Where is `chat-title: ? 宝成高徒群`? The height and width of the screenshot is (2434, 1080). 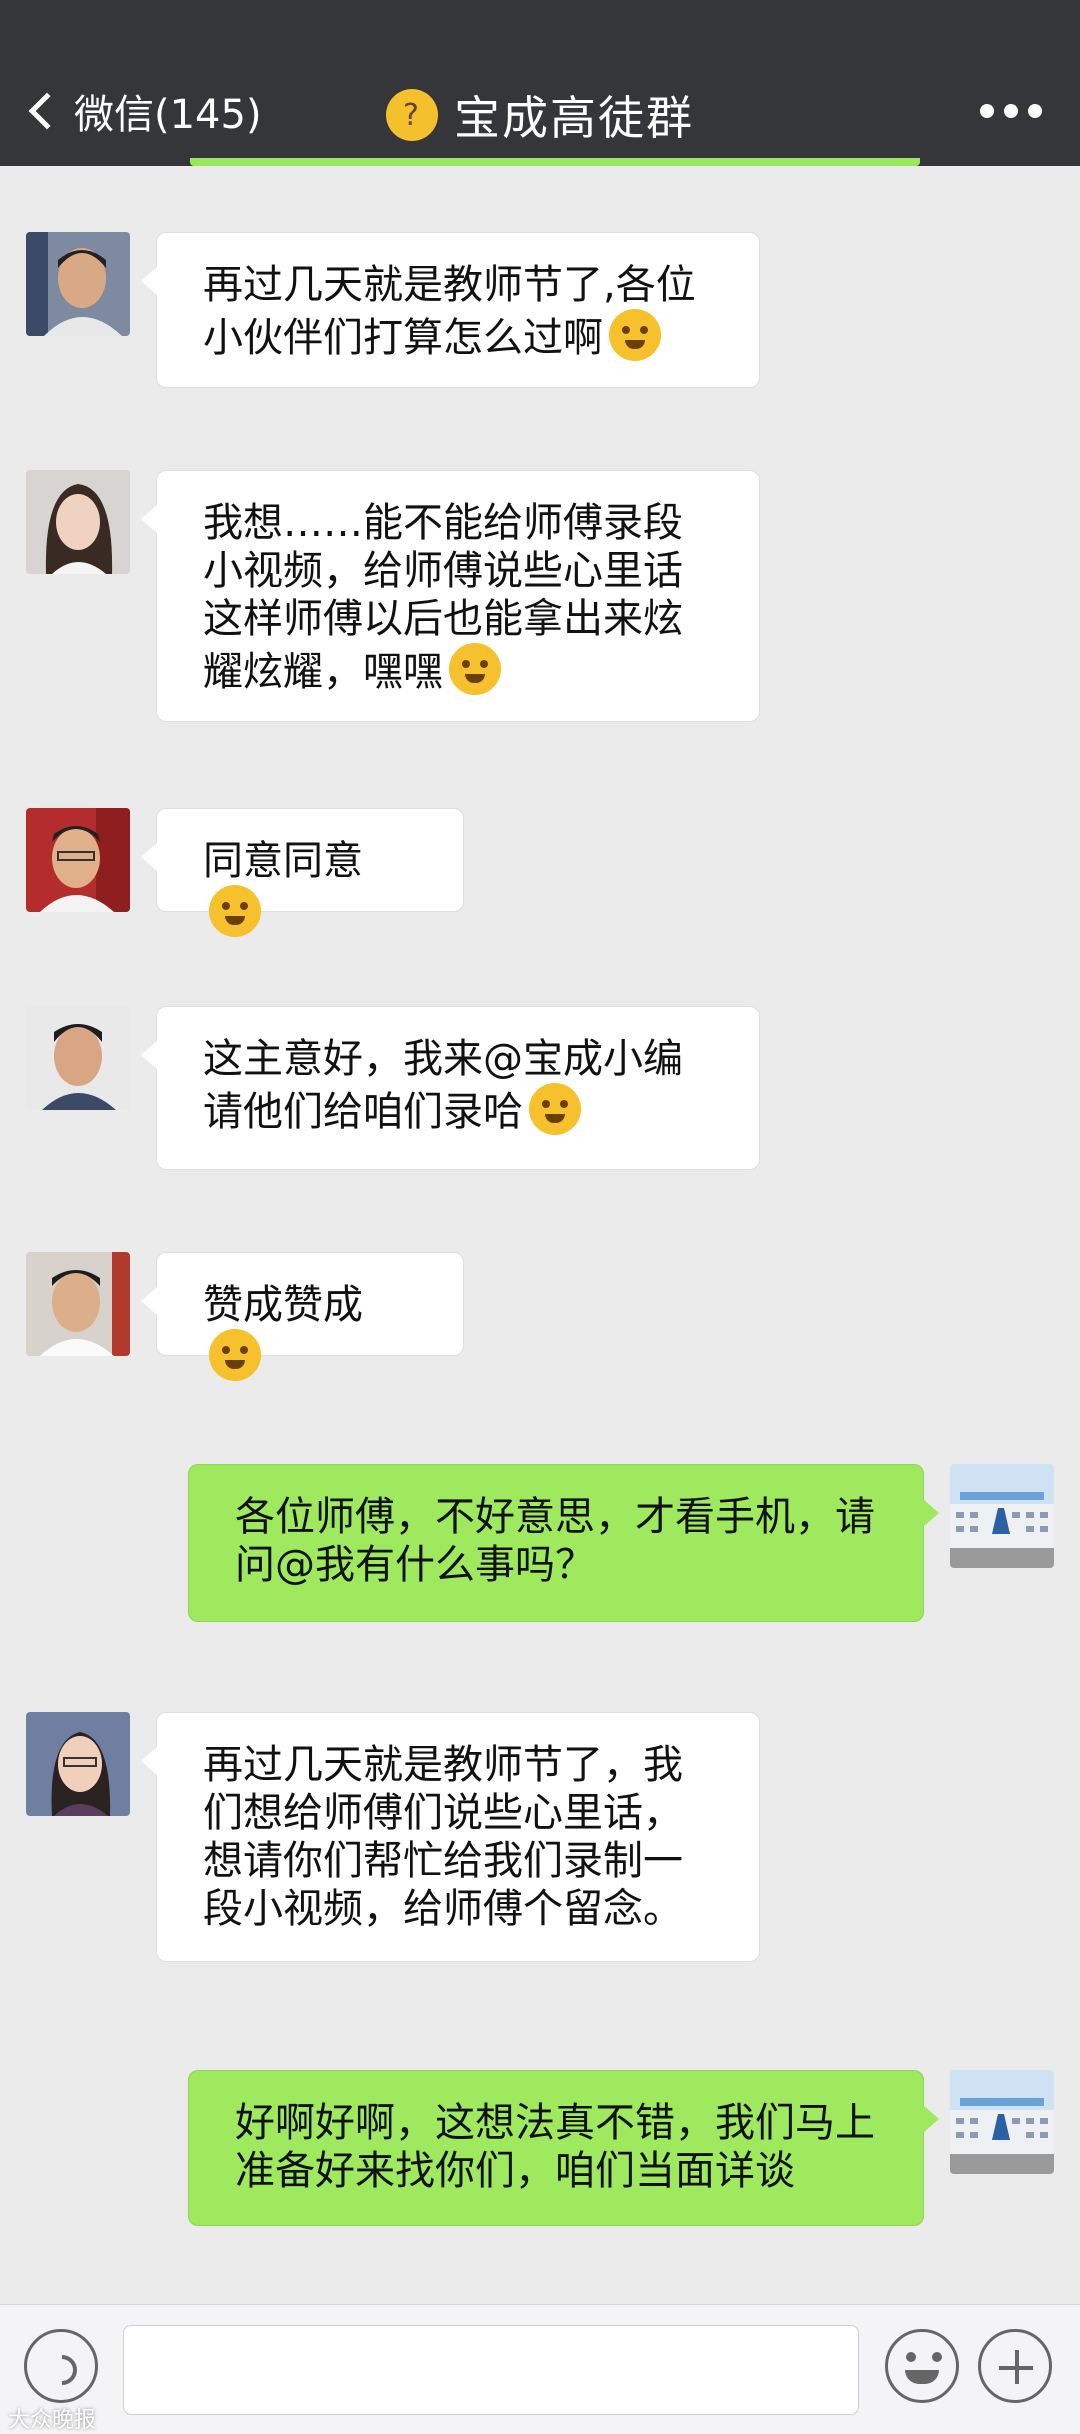
chat-title: ? 宝成高徒群 is located at coordinates (540, 115).